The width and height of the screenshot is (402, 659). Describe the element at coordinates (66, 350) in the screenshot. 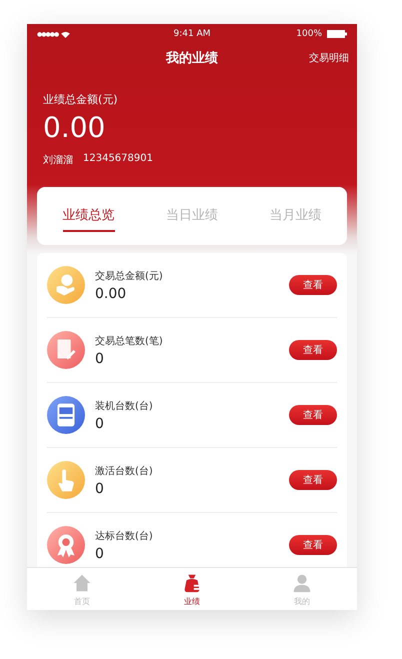

I see `receipt-icon` at that location.